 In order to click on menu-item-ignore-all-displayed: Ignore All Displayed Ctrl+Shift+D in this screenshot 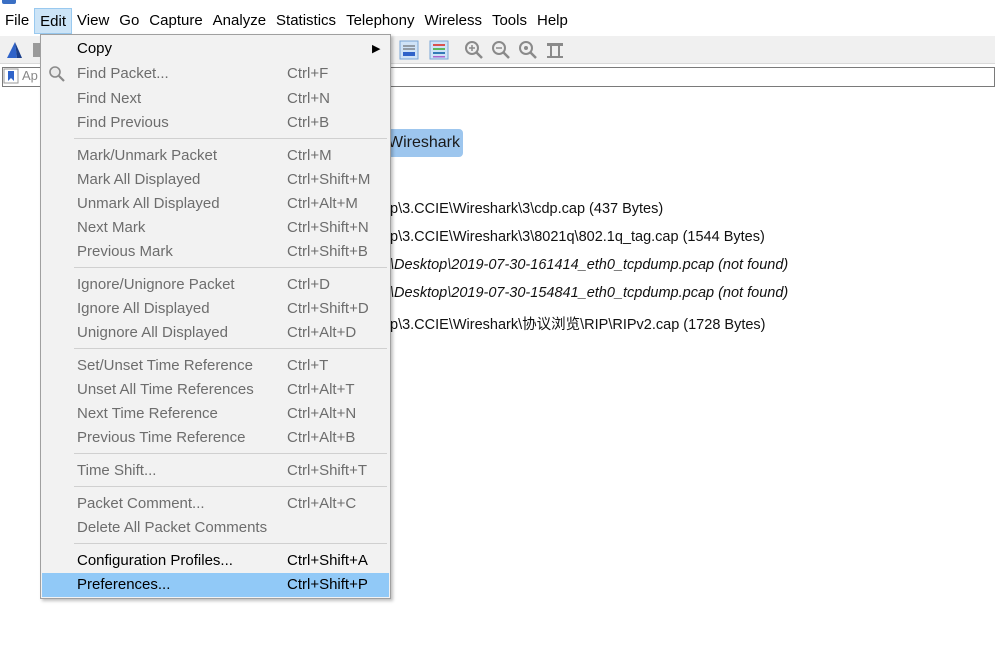, I will do `click(215, 309)`.